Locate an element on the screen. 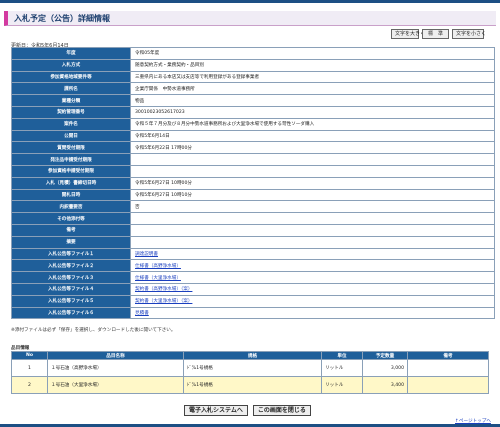 The height and width of the screenshot is (427, 500). row-value: 三重県内にある本店又は支店等で利用登録がある登録事業者 is located at coordinates (312, 77).